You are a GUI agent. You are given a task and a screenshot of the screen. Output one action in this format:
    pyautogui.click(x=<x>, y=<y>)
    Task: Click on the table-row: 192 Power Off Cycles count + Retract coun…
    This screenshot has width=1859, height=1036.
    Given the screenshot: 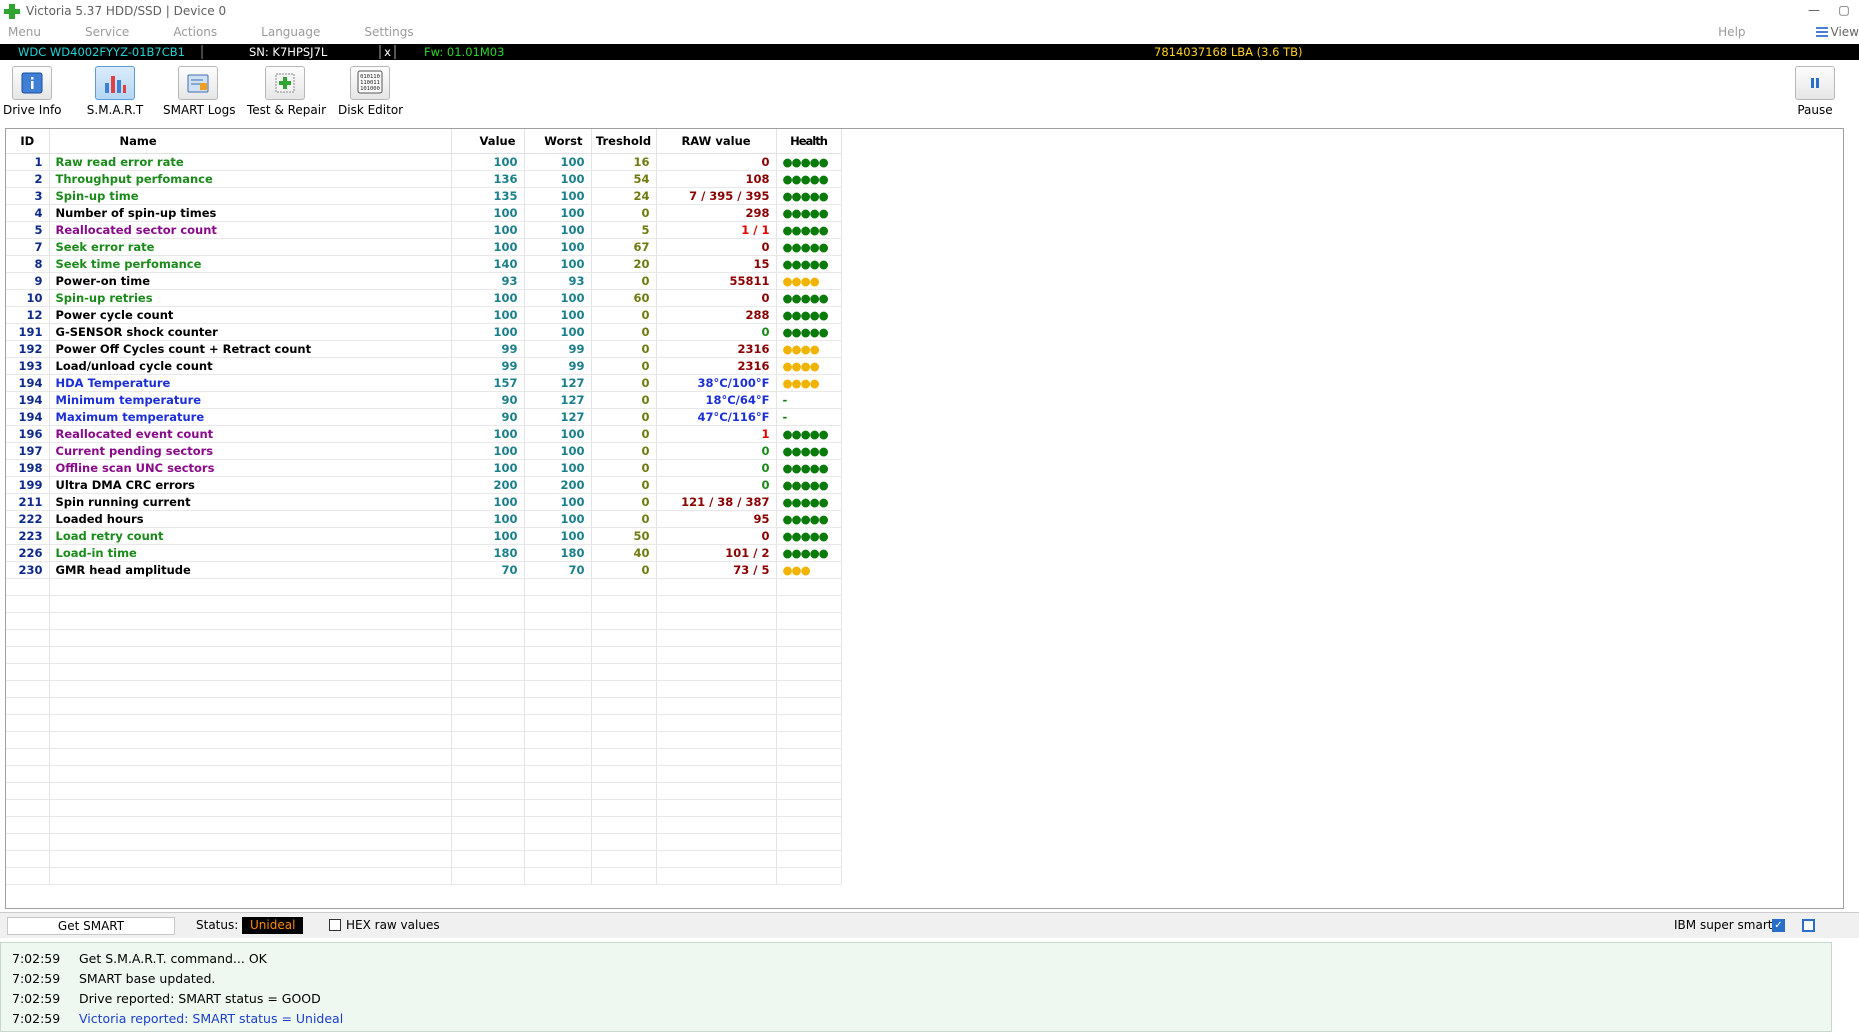 What is the action you would take?
    pyautogui.click(x=424, y=349)
    